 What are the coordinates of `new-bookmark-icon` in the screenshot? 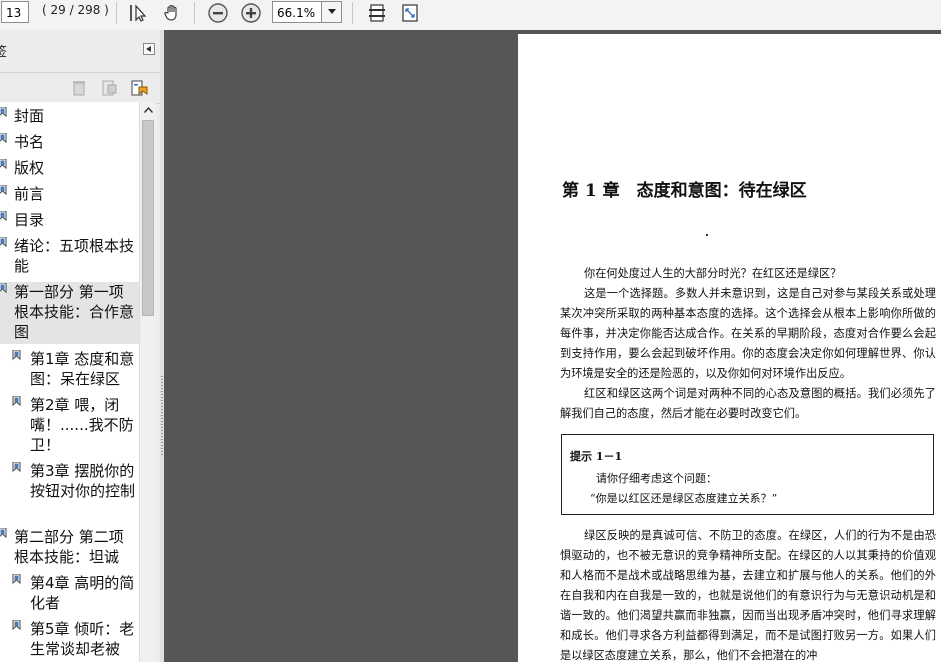 It's located at (109, 88).